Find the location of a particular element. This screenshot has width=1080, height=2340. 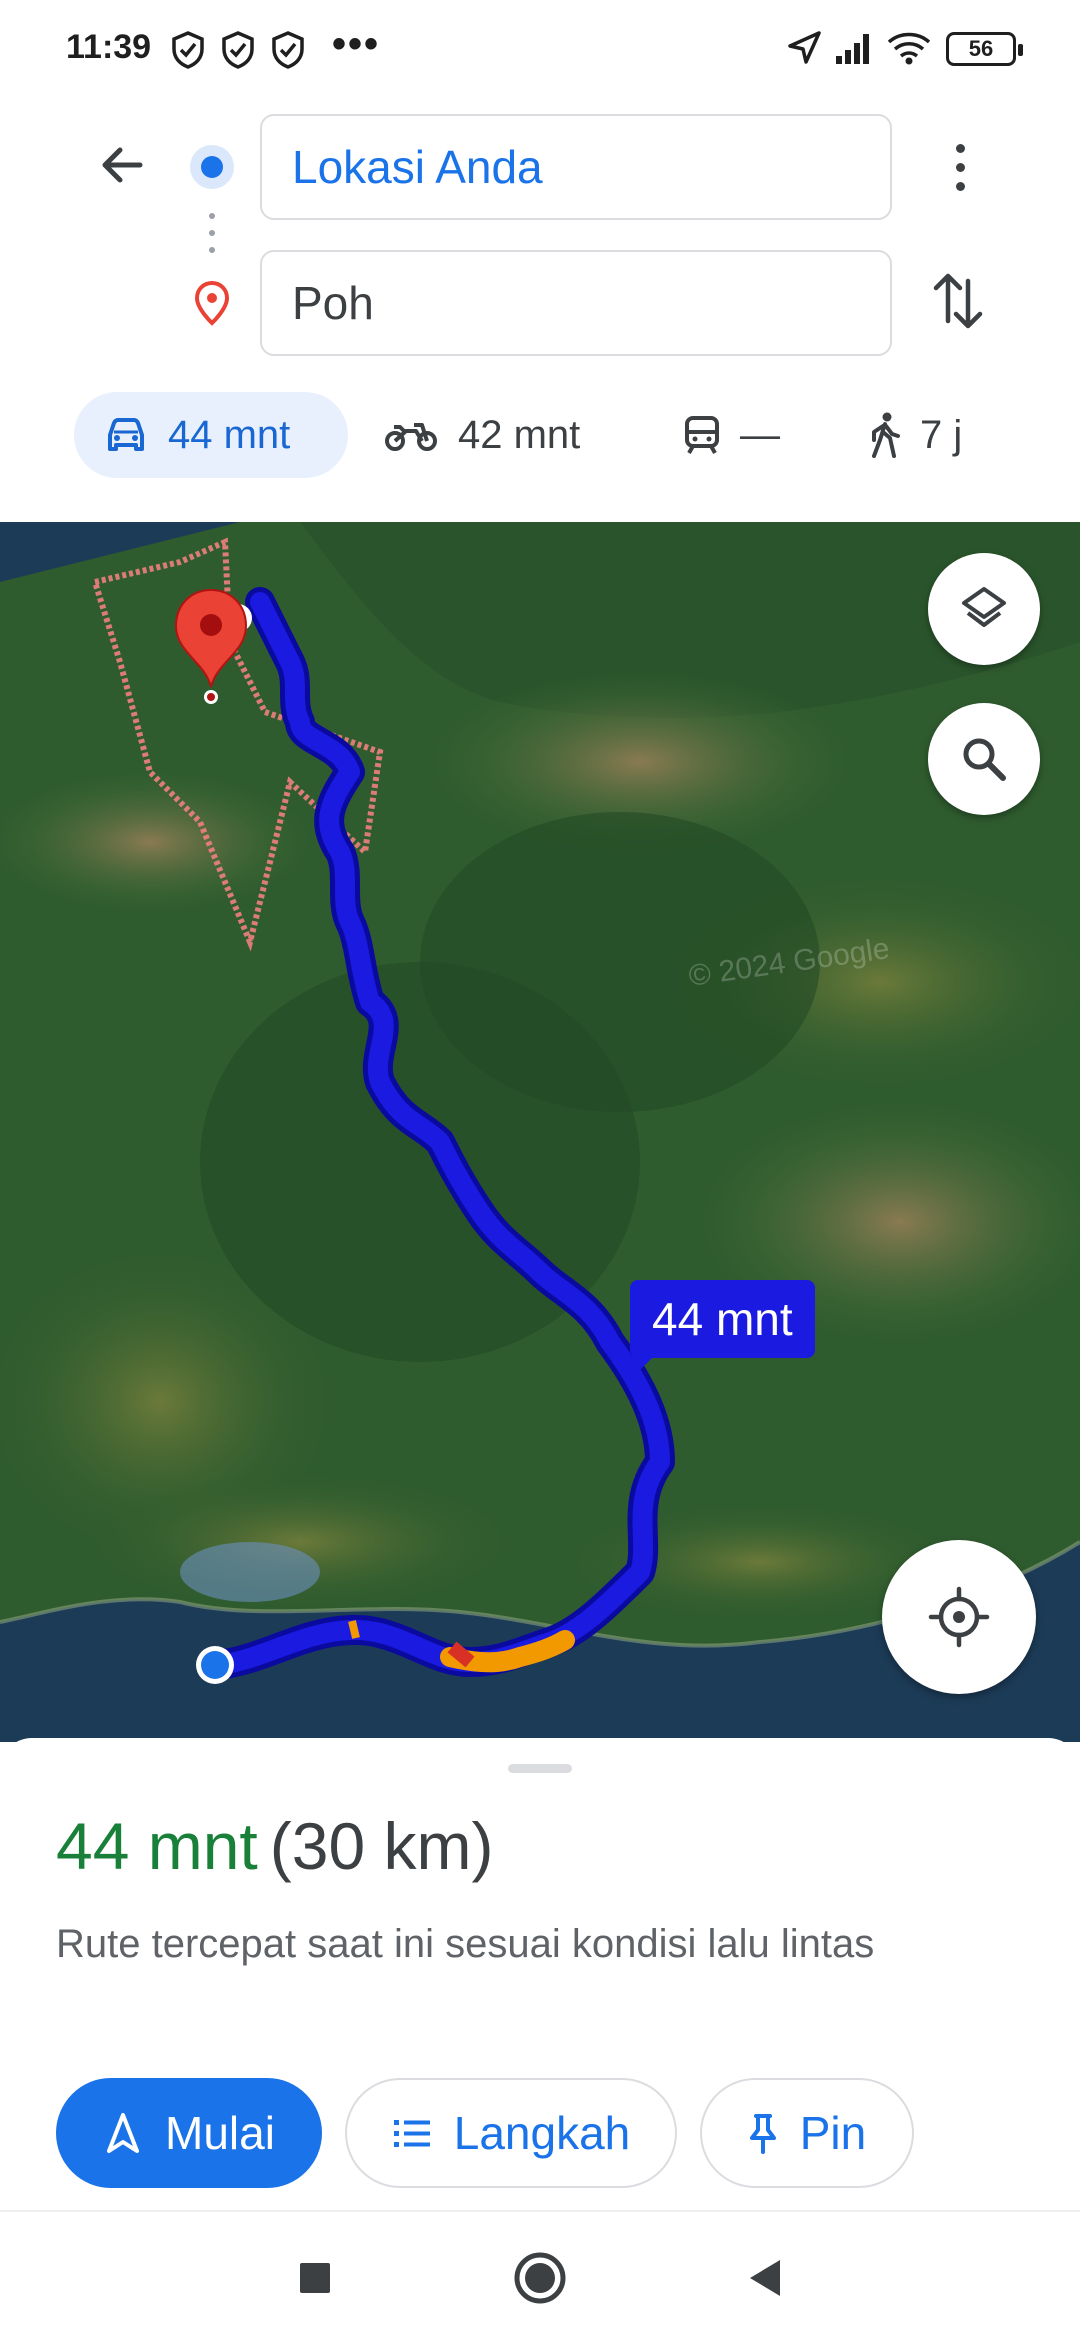

search-along-route-button is located at coordinates (984, 759).